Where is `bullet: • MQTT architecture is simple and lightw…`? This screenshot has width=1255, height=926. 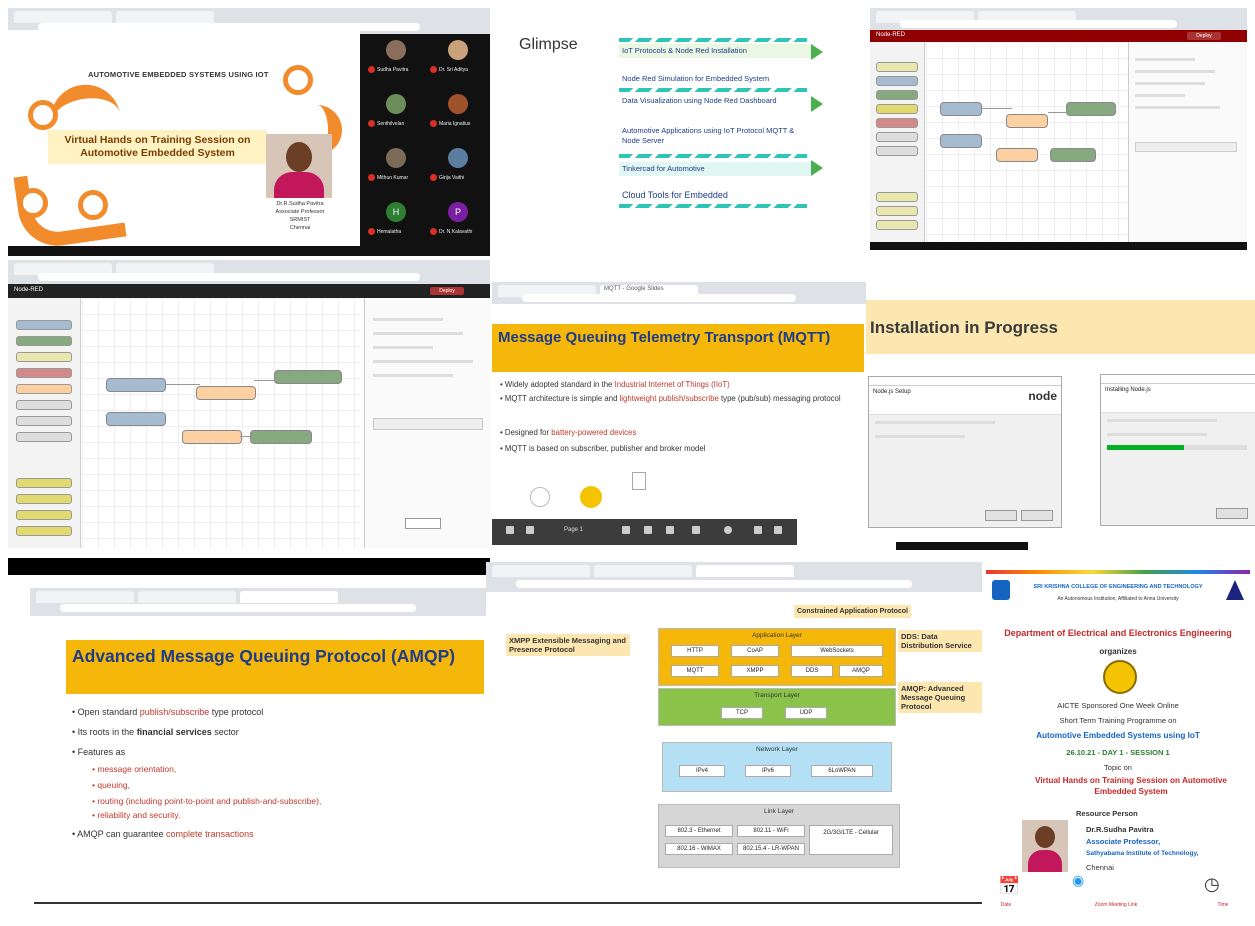 bullet: • MQTT architecture is simple and lightw… is located at coordinates (670, 398).